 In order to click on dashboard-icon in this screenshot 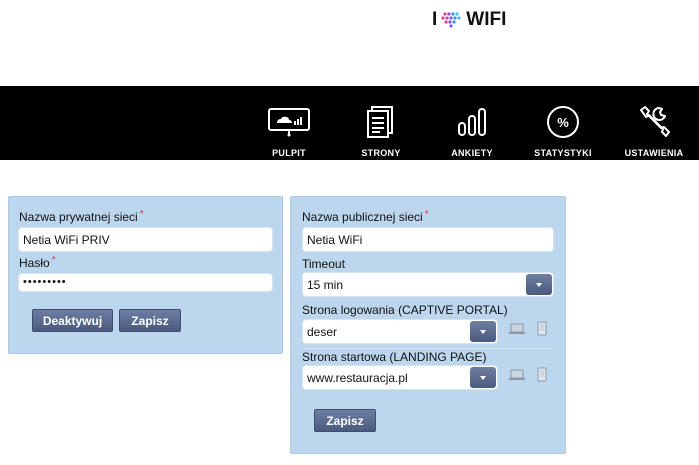, I will do `click(289, 122)`.